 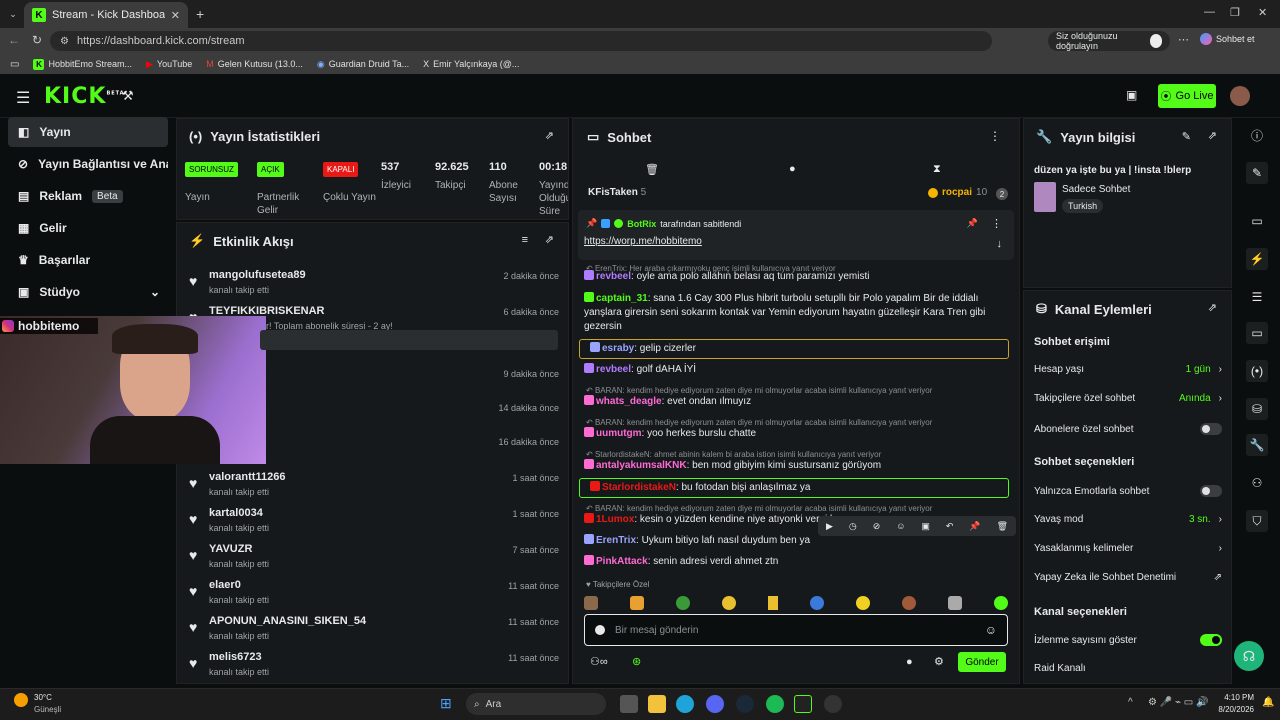 What do you see at coordinates (773, 603) in the screenshot?
I see `emote-5-icon` at bounding box center [773, 603].